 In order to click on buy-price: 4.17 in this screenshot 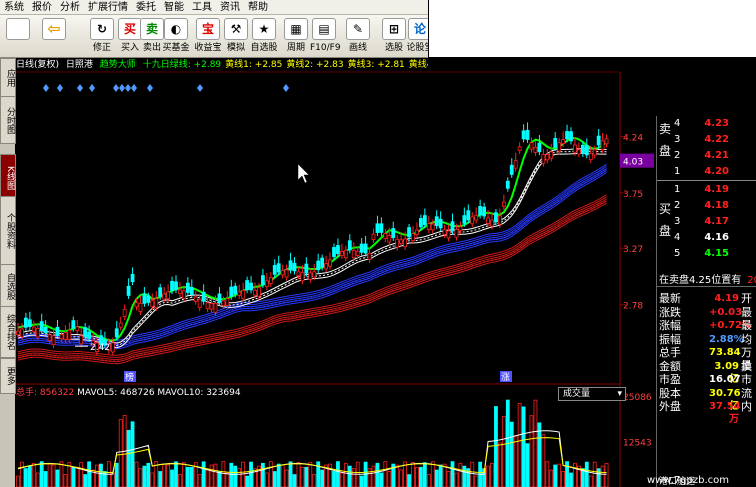, I will do `click(716, 221)`.